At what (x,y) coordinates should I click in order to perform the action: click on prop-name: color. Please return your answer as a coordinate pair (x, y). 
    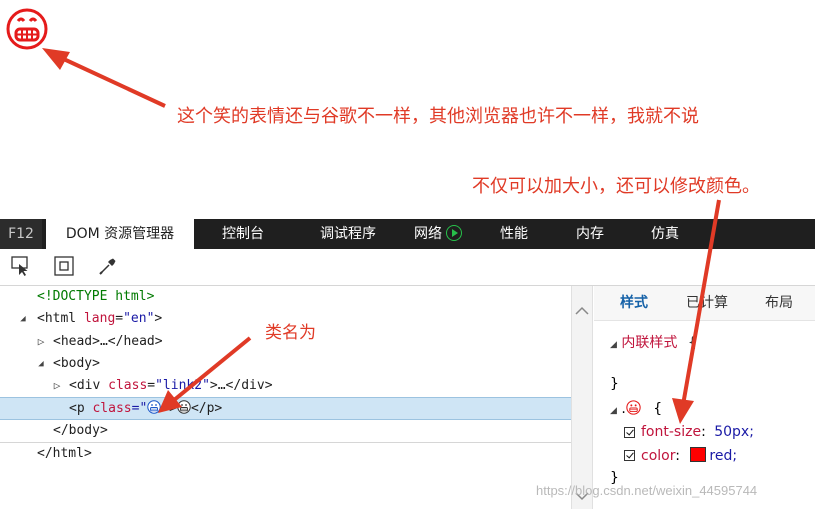
    Looking at the image, I should click on (658, 456).